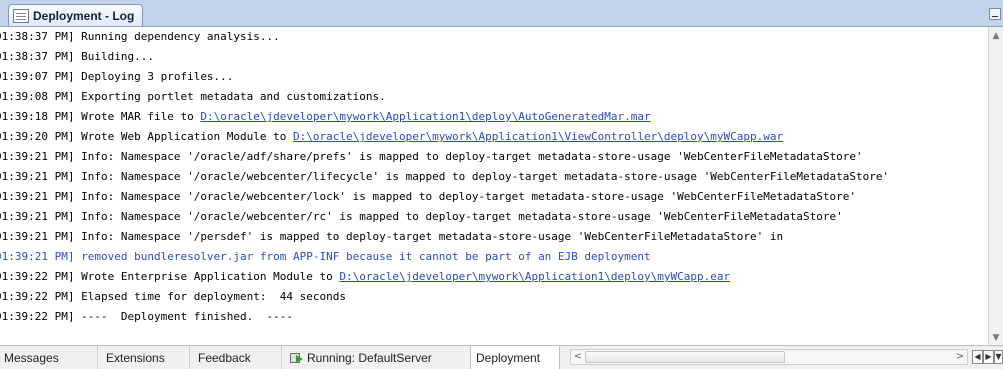 This screenshot has width=1003, height=369. What do you see at coordinates (501, 13) in the screenshot?
I see `title-bar: Deployment - Log` at bounding box center [501, 13].